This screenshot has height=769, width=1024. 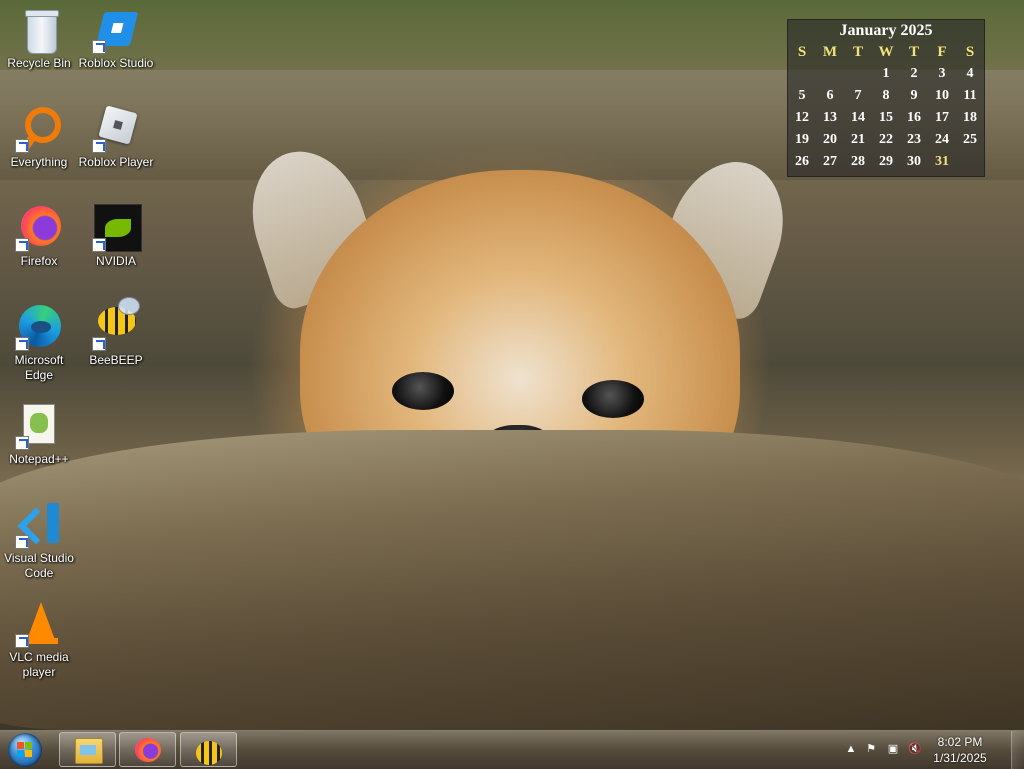 I want to click on wallpaper-fox-eye-left, so click(x=423, y=391).